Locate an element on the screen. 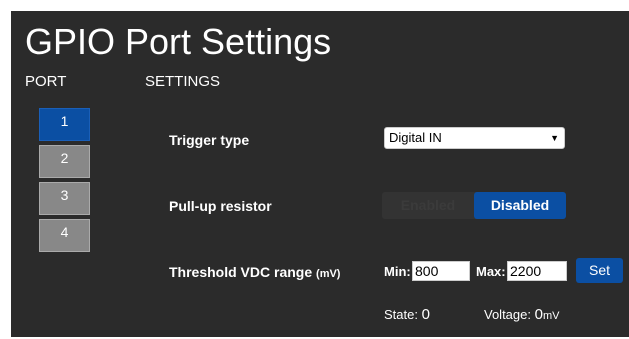 This screenshot has width=629, height=339. page-title: GPIO Port Settings is located at coordinates (178, 41).